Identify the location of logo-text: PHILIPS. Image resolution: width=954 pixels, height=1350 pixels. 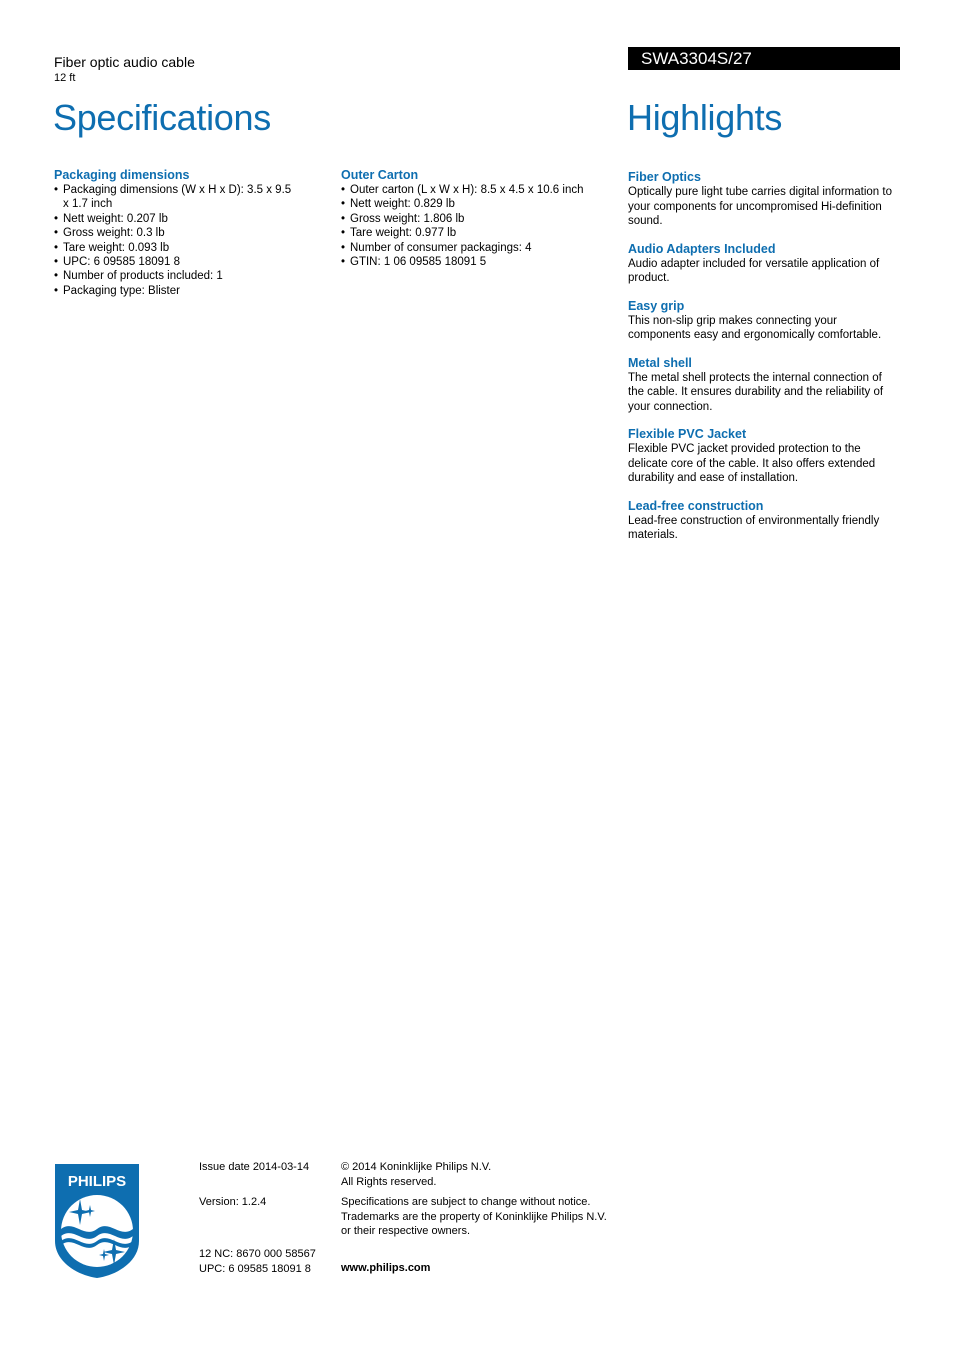
(97, 1181).